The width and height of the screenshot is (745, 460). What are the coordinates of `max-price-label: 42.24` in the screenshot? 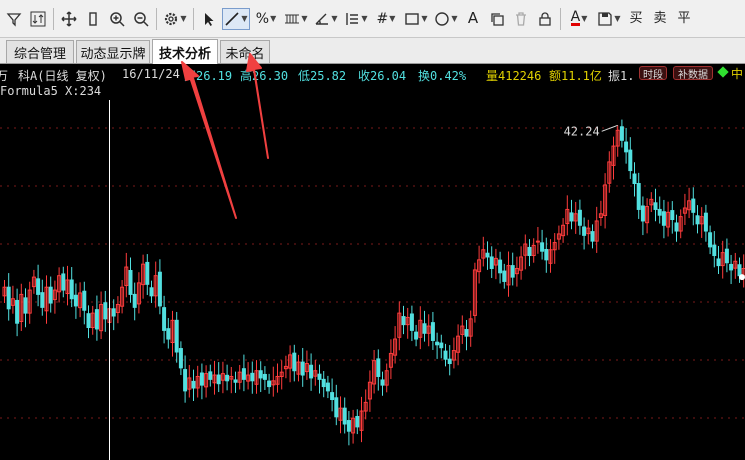 It's located at (582, 131).